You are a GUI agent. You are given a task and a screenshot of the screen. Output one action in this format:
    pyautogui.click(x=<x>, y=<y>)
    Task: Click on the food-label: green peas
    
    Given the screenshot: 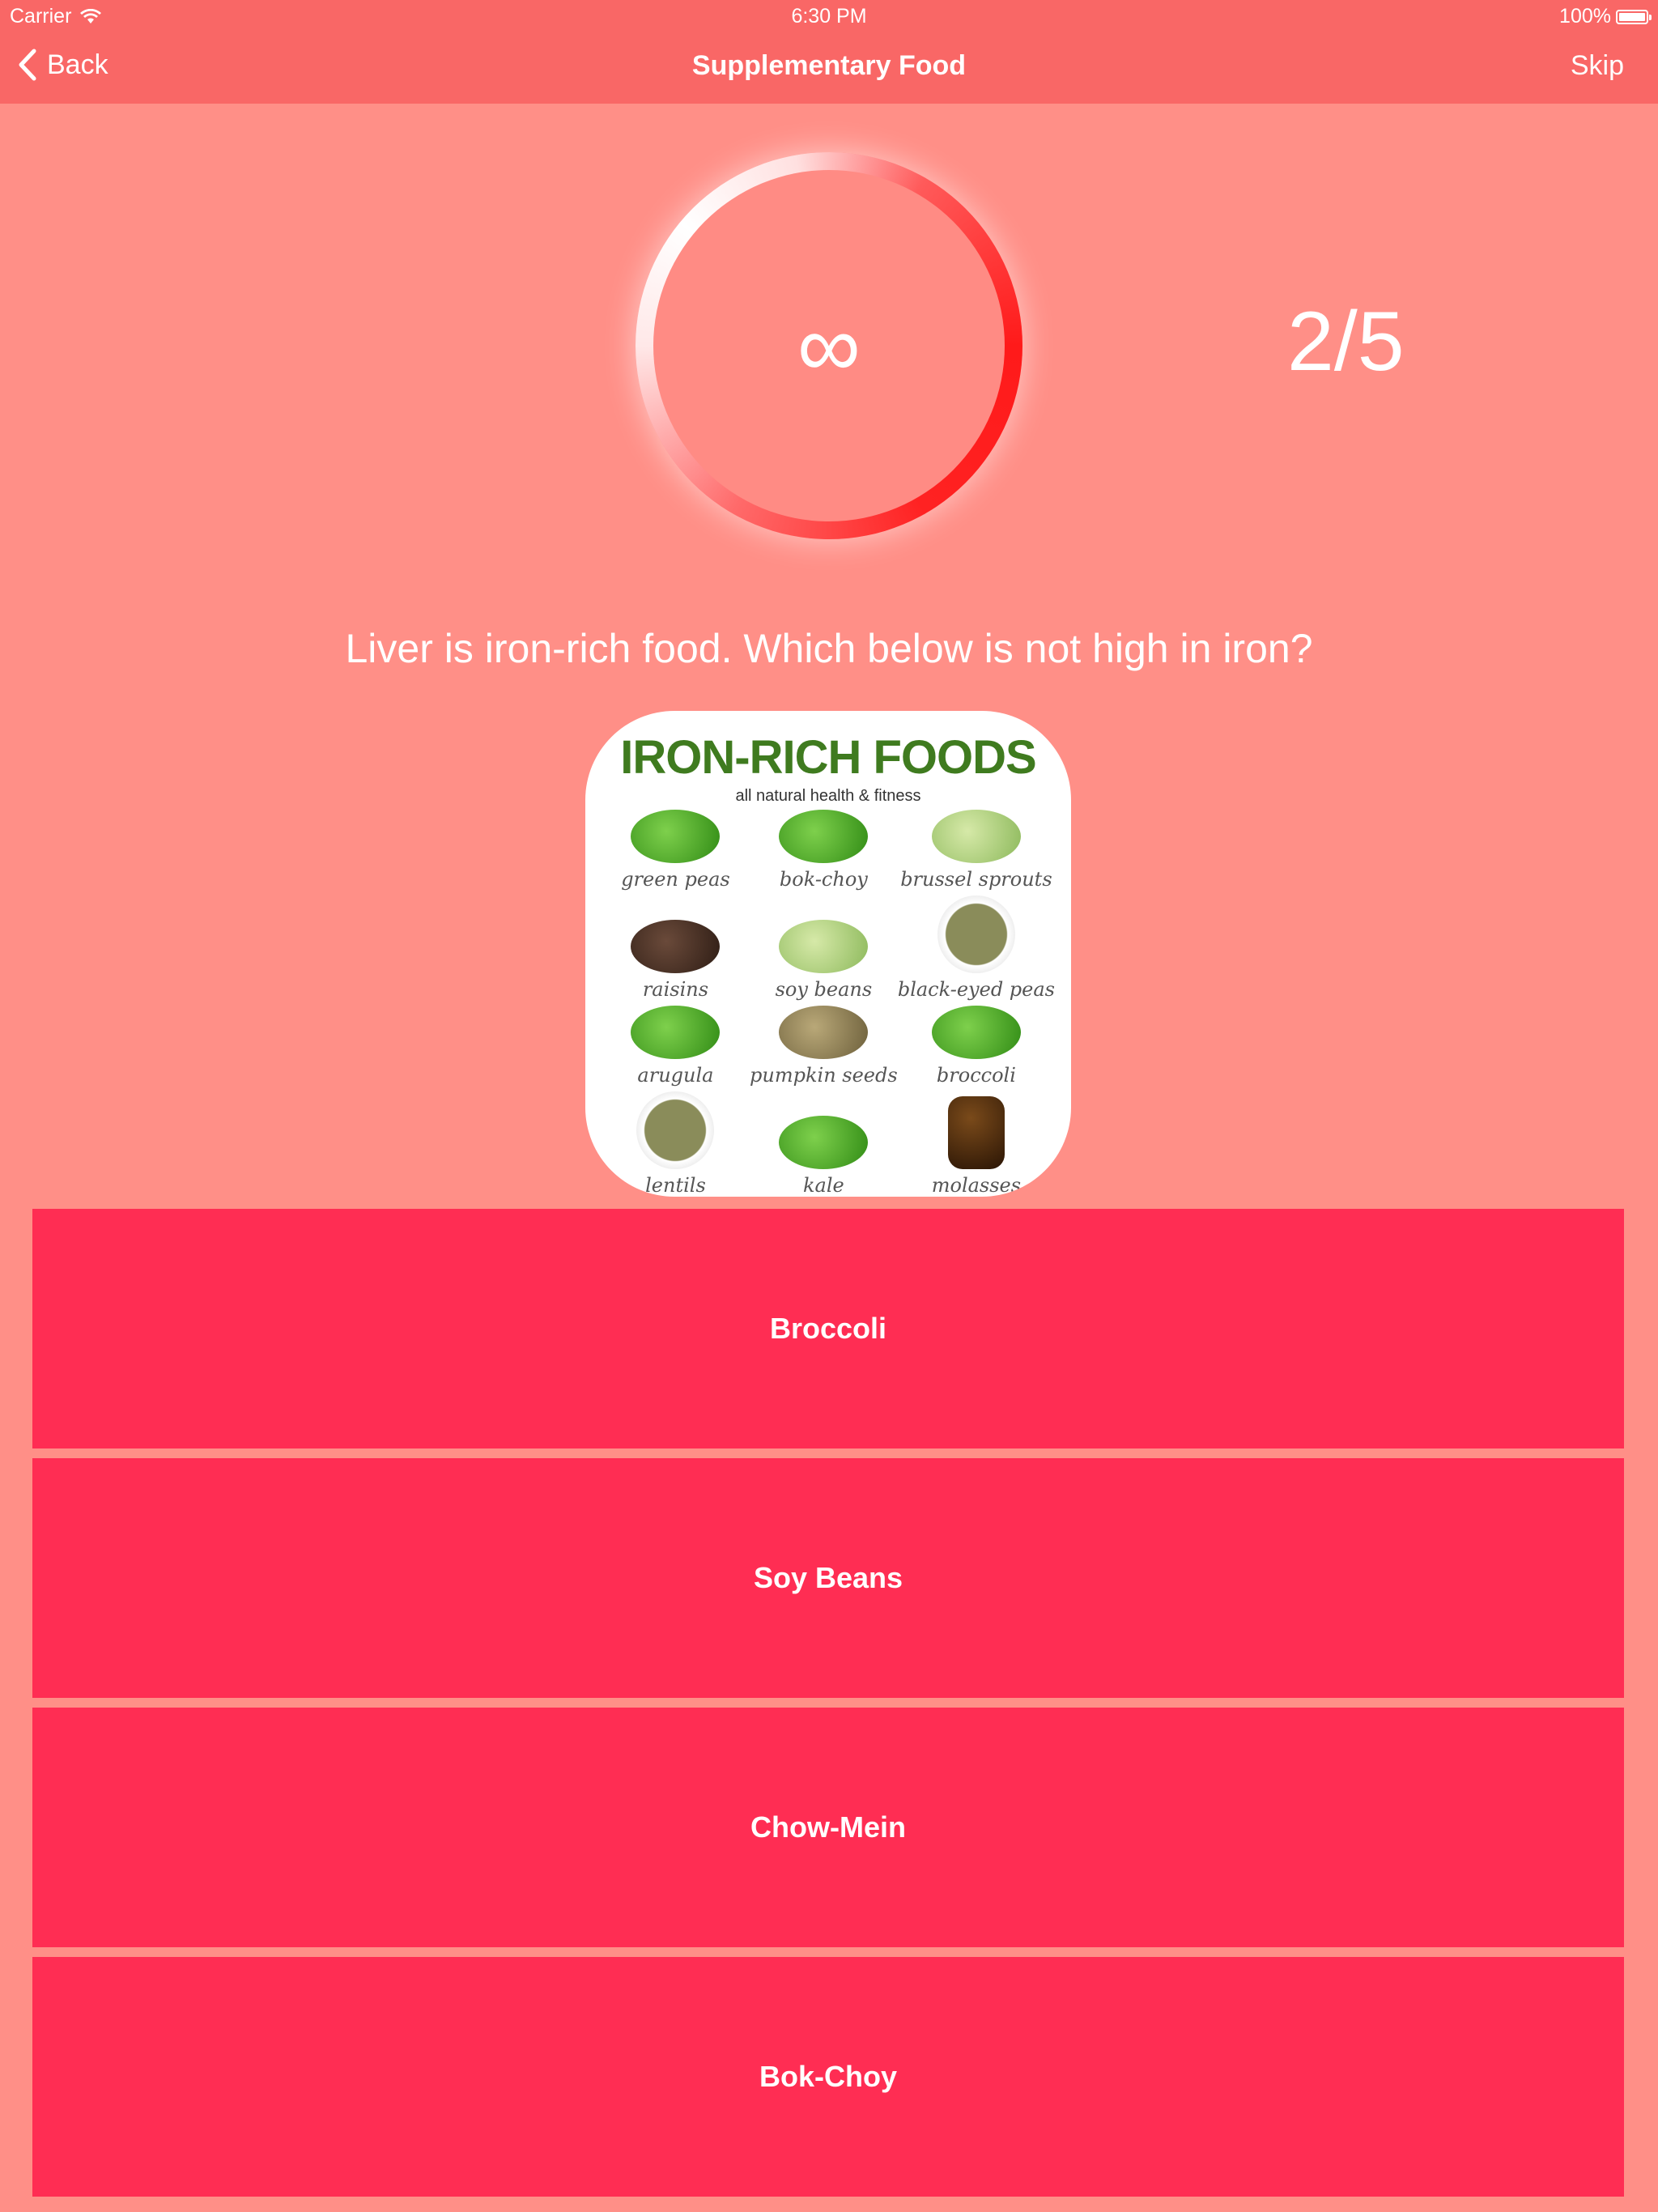 What is the action you would take?
    pyautogui.click(x=675, y=879)
    